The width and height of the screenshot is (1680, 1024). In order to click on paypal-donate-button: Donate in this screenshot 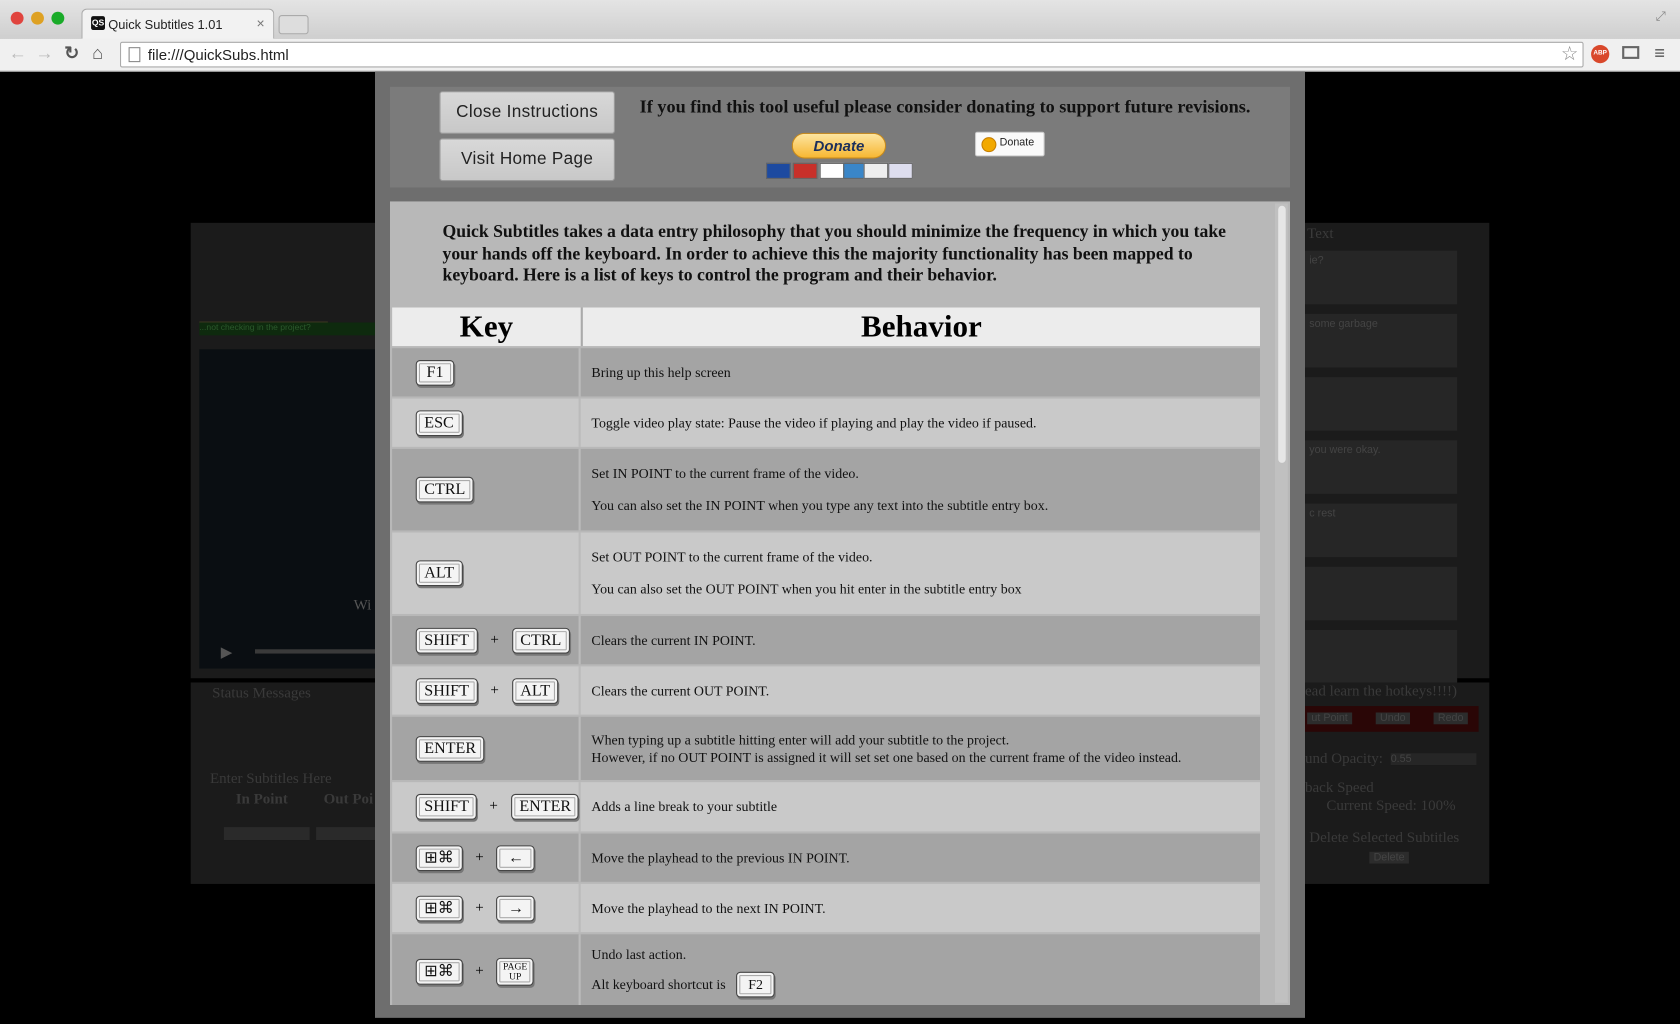, I will do `click(839, 145)`.